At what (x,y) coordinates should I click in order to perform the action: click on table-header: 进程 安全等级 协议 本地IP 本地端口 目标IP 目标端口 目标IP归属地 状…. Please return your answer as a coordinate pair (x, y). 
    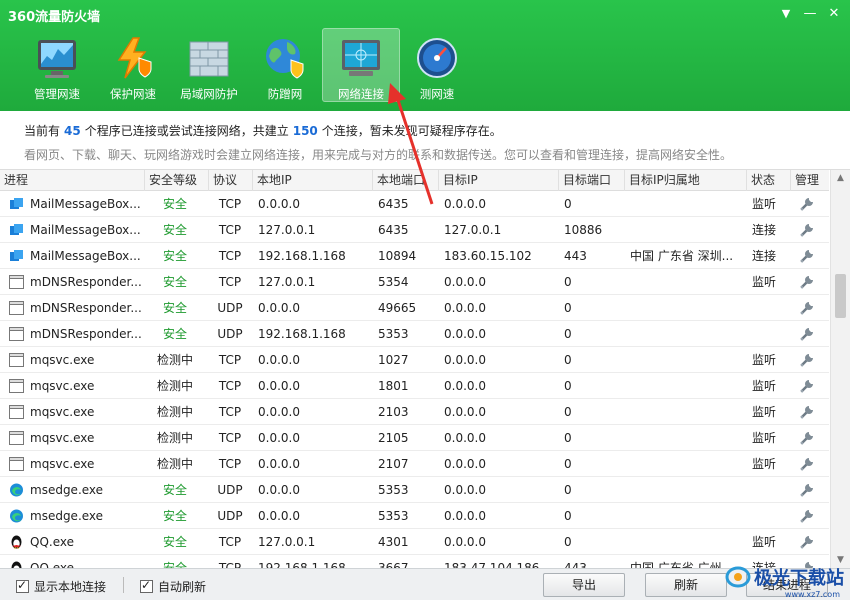
    Looking at the image, I should click on (414, 180).